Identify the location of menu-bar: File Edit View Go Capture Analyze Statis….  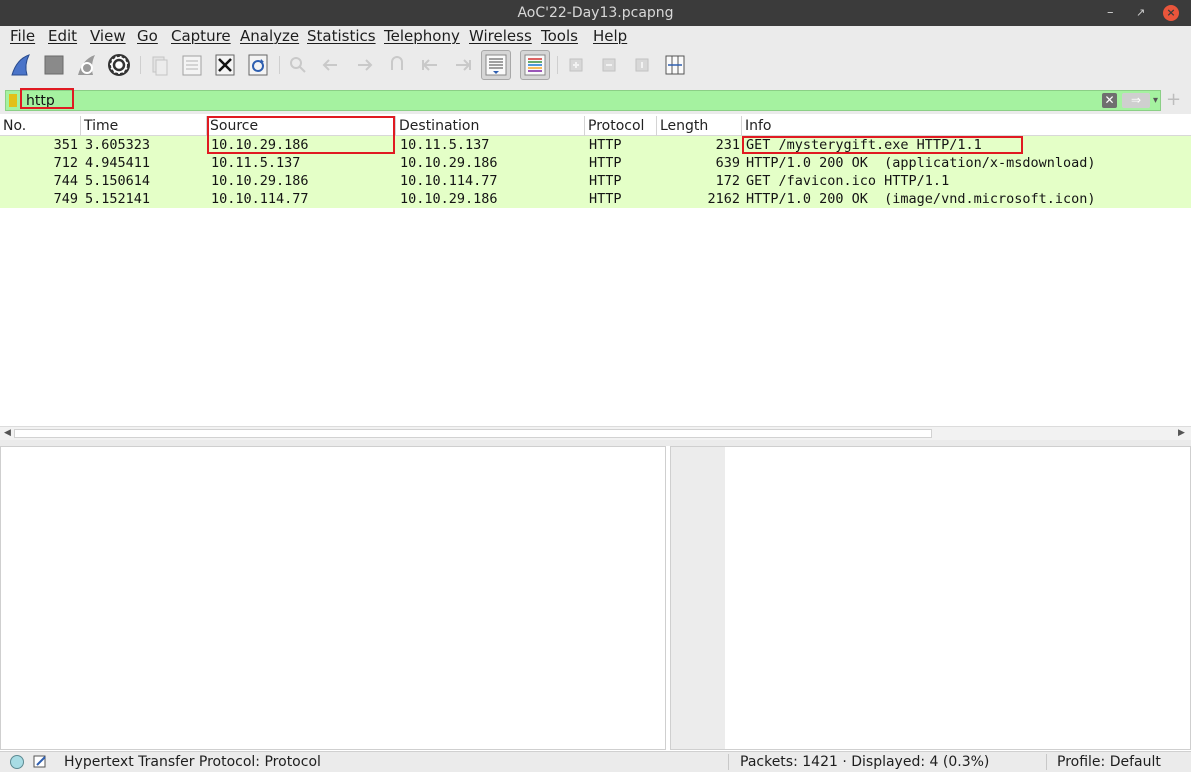
(595, 36).